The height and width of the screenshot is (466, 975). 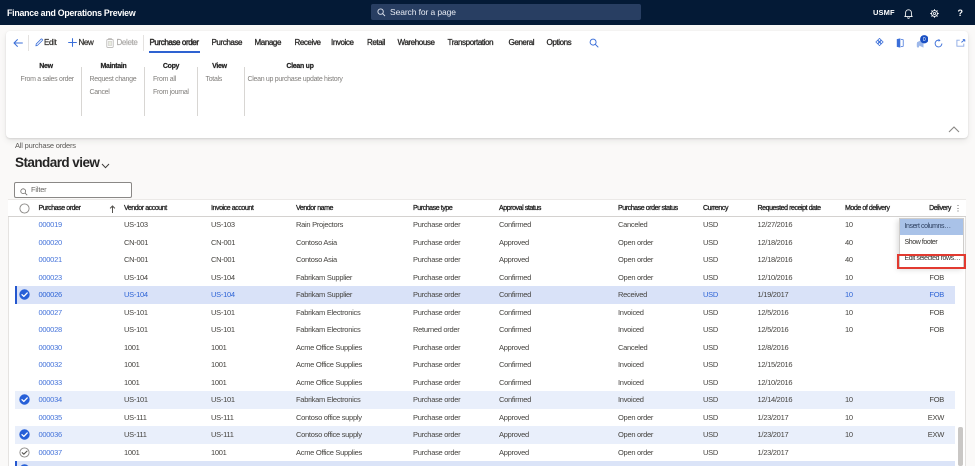 What do you see at coordinates (923, 40) in the screenshot?
I see `svg-text: 0` at bounding box center [923, 40].